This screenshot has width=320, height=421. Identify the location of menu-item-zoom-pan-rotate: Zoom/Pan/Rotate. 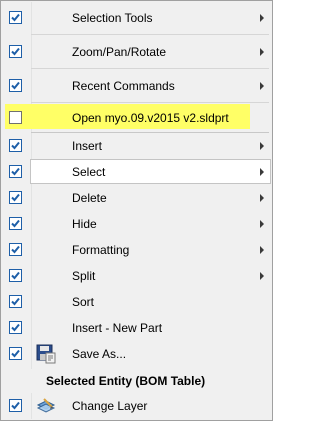
(137, 52).